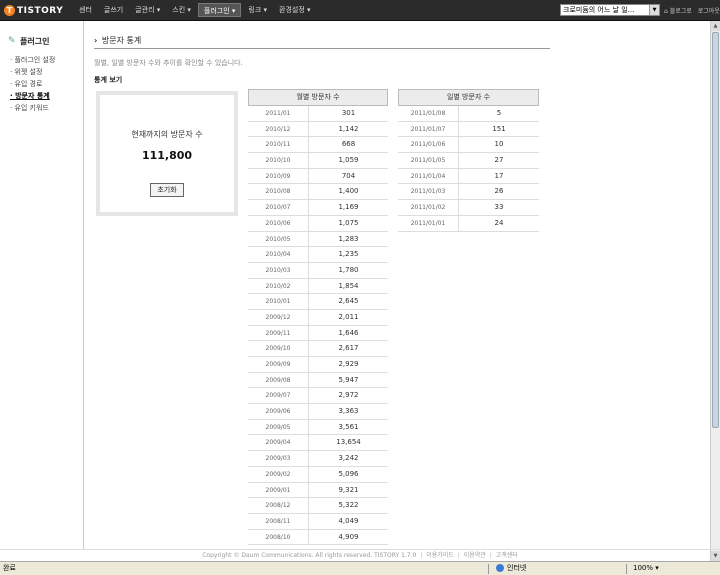 This screenshot has height=575, width=720. What do you see at coordinates (318, 427) in the screenshot?
I see `table-row: 2009/05 3,561` at bounding box center [318, 427].